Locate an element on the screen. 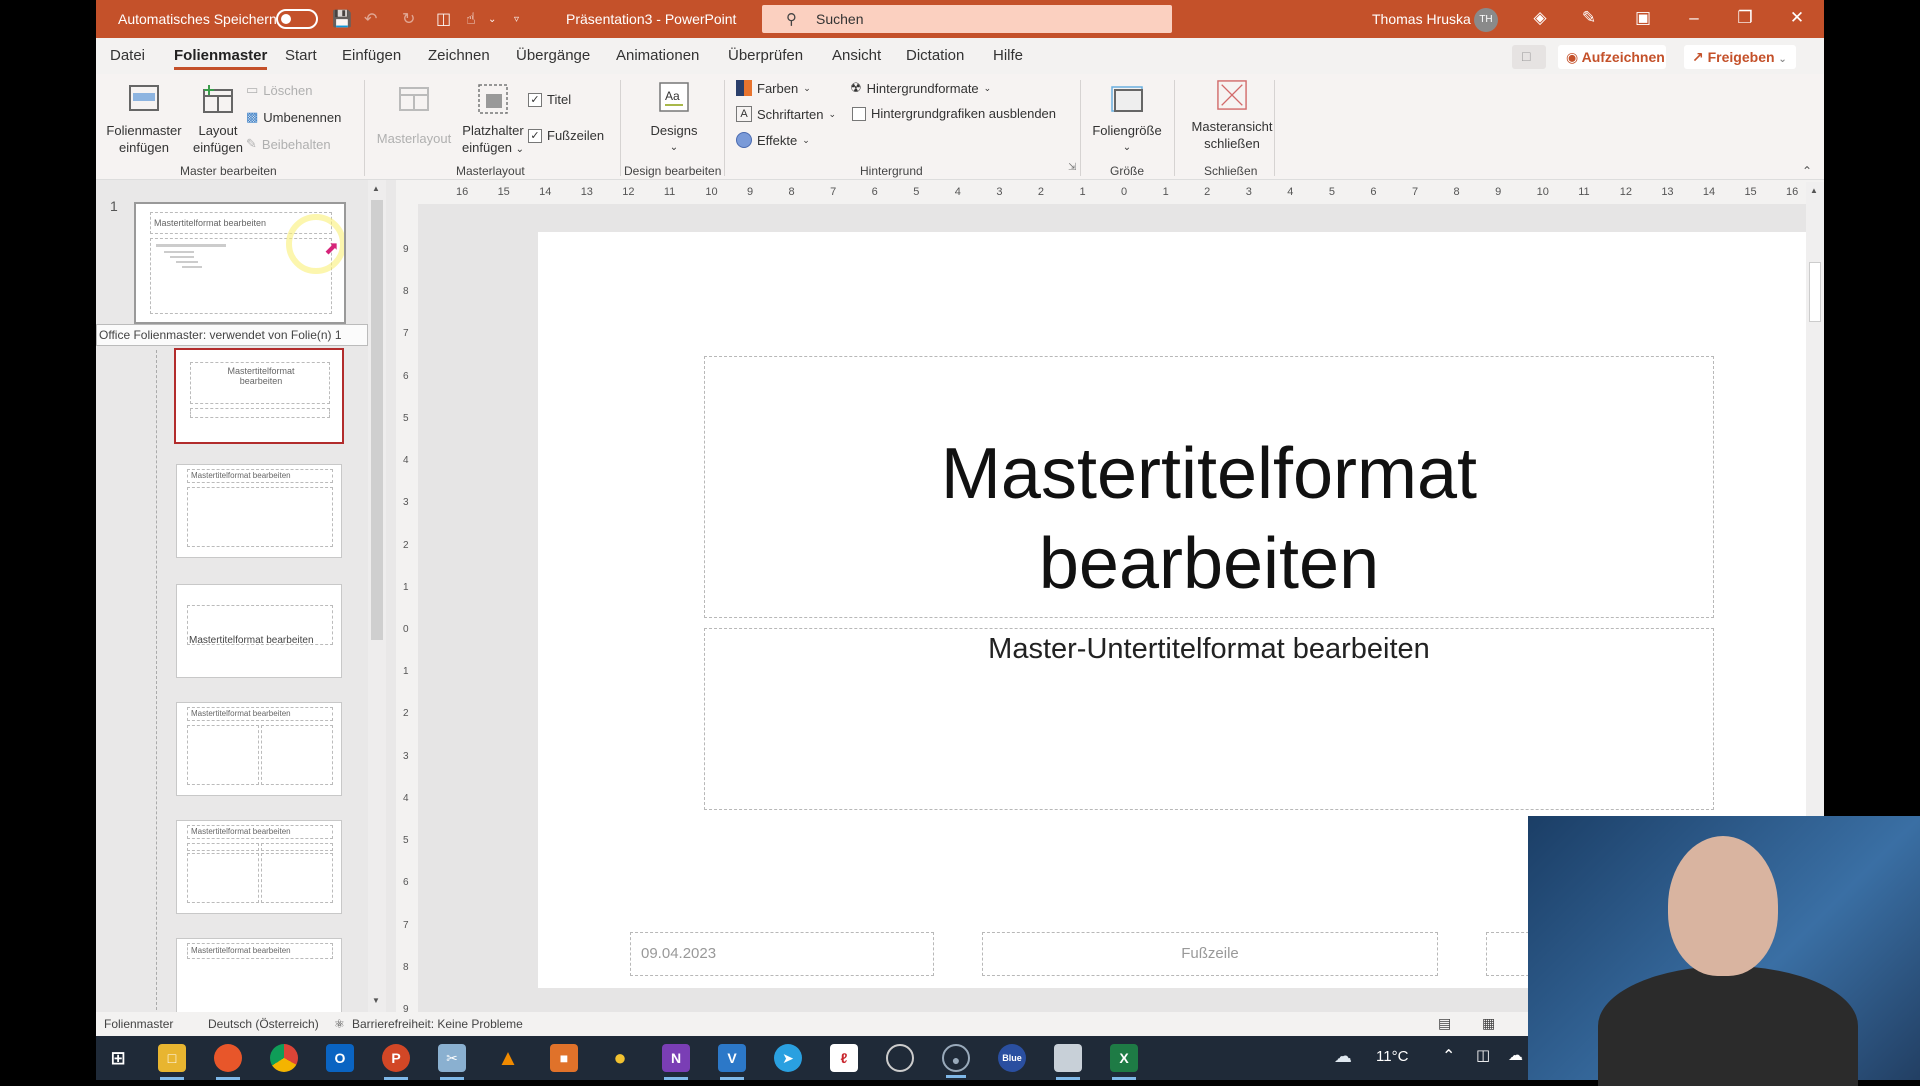 The height and width of the screenshot is (1086, 1920). slide-size-button: Foliengröße ⌄ is located at coordinates (1127, 120).